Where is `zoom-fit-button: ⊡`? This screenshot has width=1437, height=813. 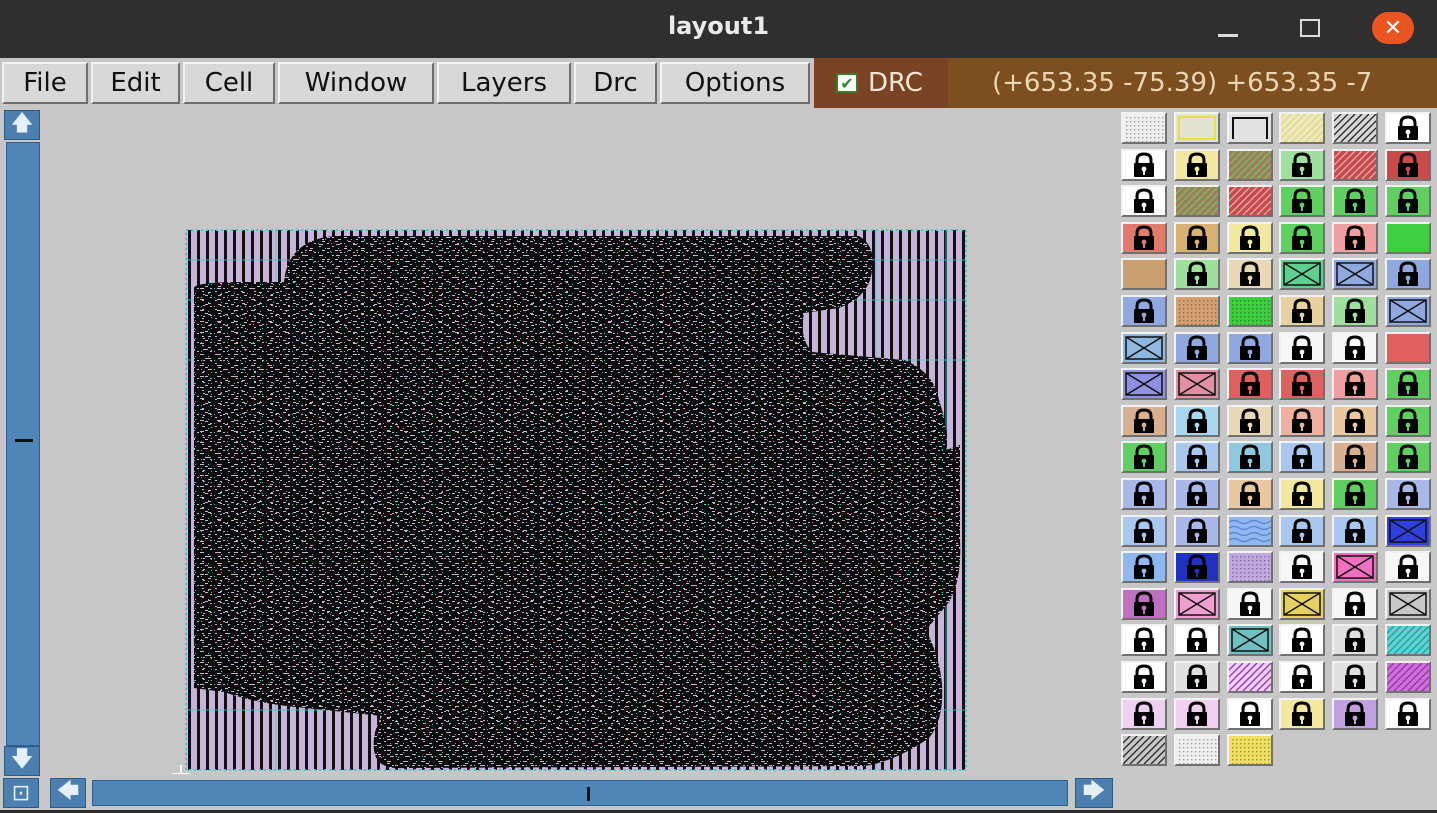 zoom-fit-button: ⊡ is located at coordinates (21, 793).